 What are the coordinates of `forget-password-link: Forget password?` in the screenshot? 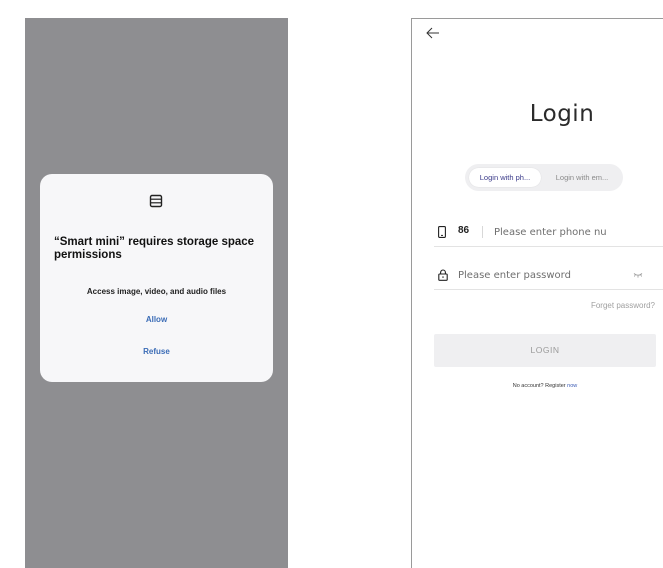 It's located at (623, 305).